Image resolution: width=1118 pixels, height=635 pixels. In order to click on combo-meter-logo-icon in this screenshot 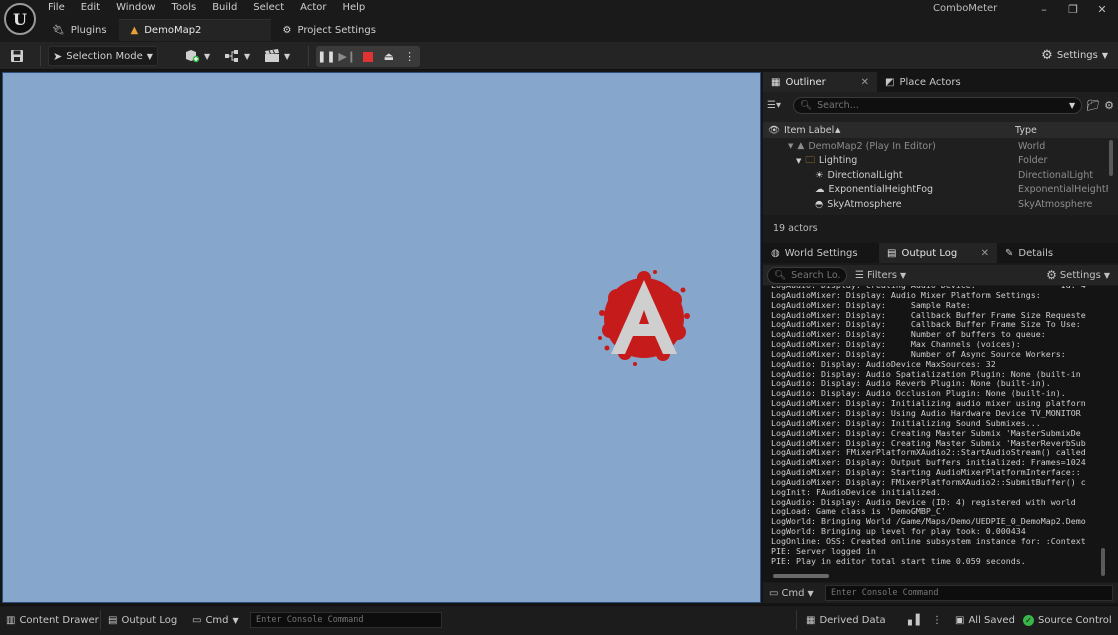, I will do `click(644, 318)`.